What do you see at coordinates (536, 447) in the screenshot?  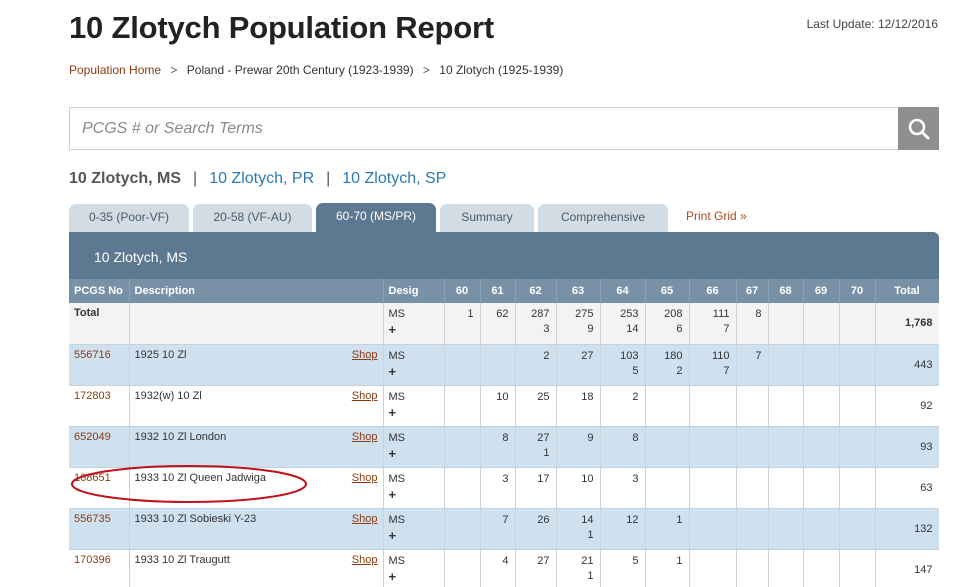 I see `grade-cell: 27 1` at bounding box center [536, 447].